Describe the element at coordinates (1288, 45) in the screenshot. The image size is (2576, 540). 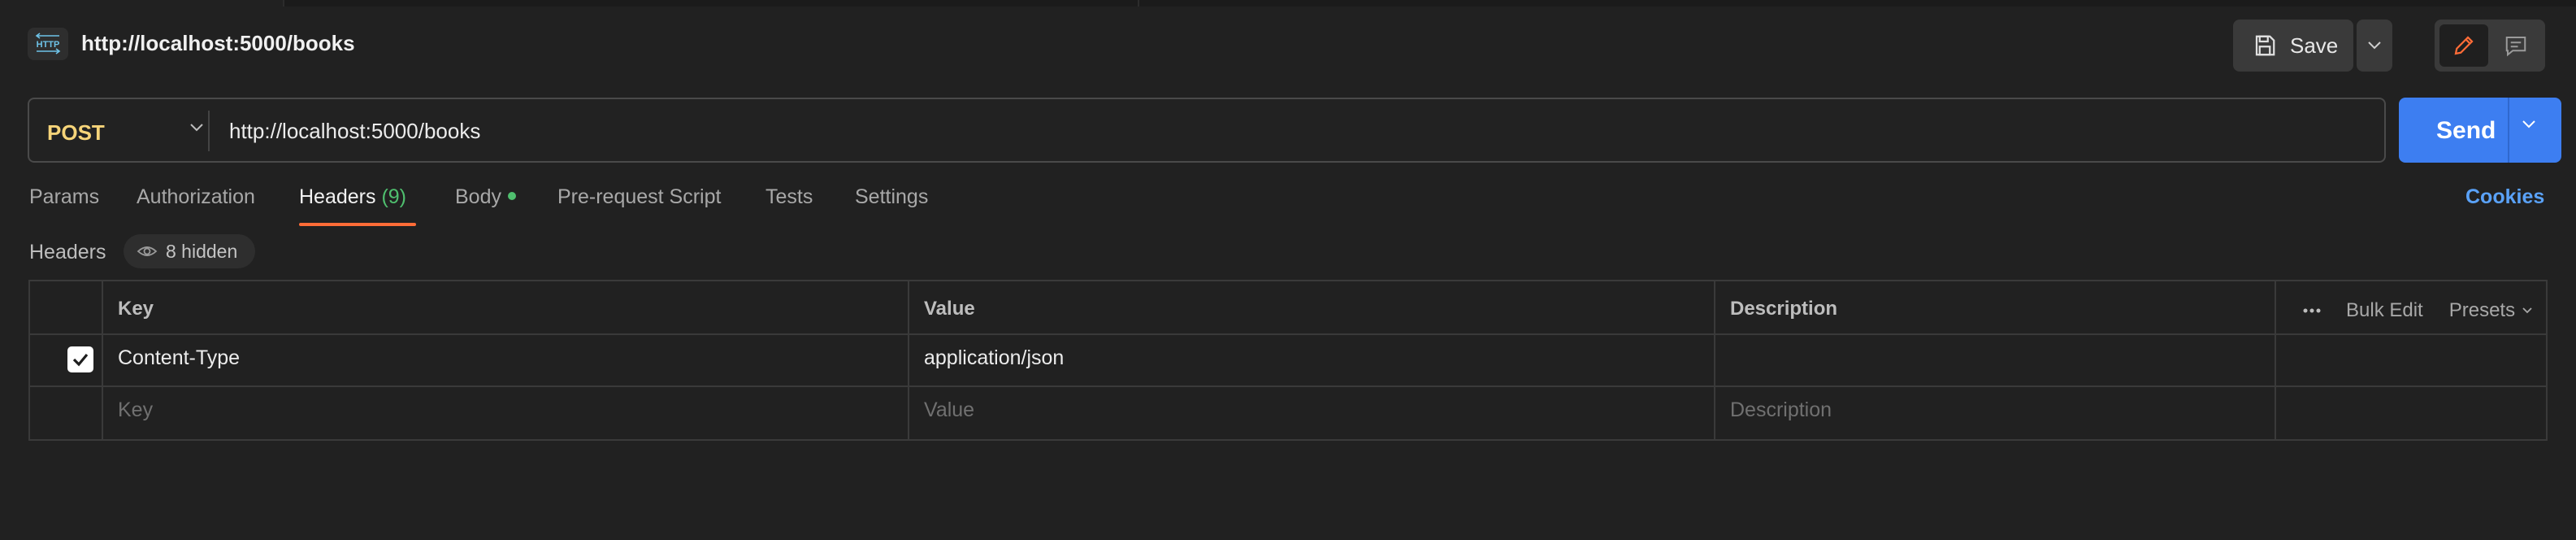
I see `request-header: HTTP http://localhost:5000/books Save` at that location.